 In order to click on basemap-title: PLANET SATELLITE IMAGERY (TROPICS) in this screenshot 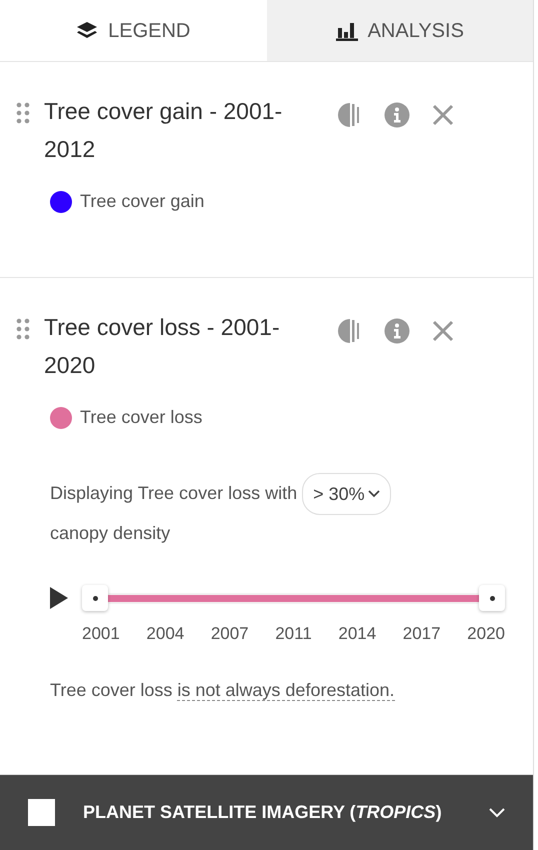, I will do `click(263, 812)`.